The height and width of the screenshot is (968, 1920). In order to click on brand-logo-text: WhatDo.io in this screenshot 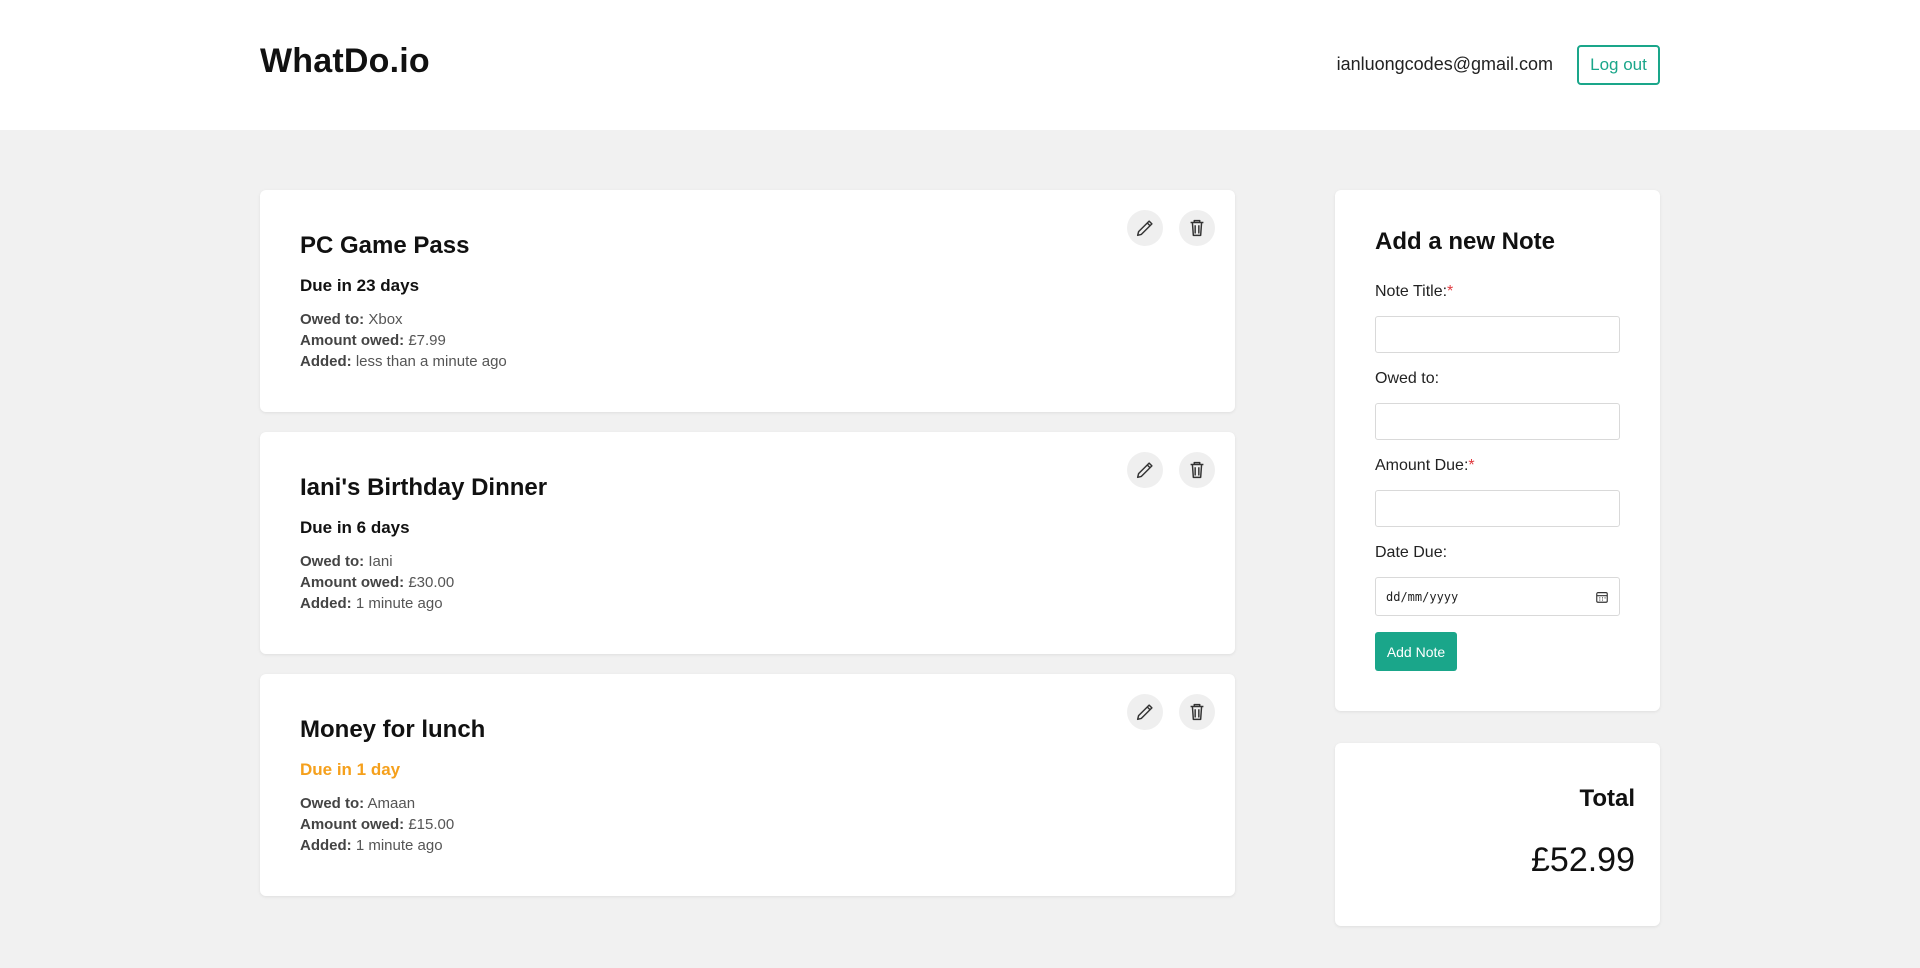, I will do `click(345, 61)`.